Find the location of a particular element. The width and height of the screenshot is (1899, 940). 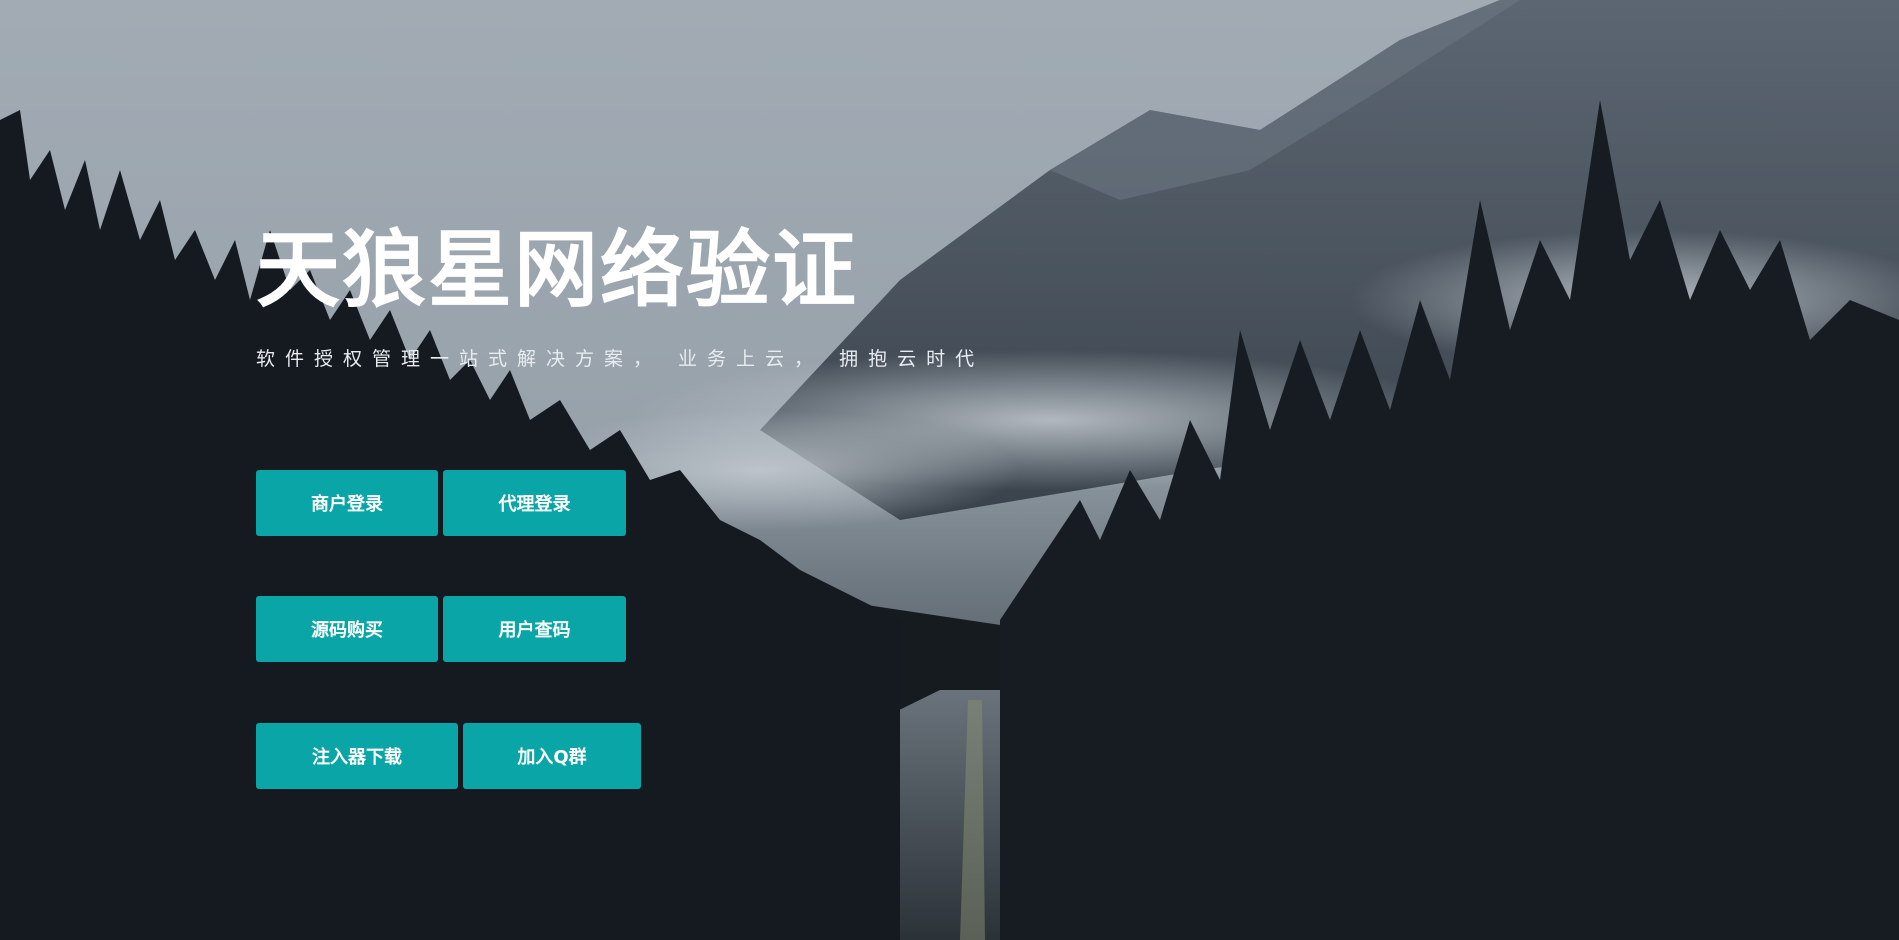

hero-section: 天狼星网络验证 软件授权管理一站式解决方案， 业务上云， 拥抱云时代 is located at coordinates (620, 295).